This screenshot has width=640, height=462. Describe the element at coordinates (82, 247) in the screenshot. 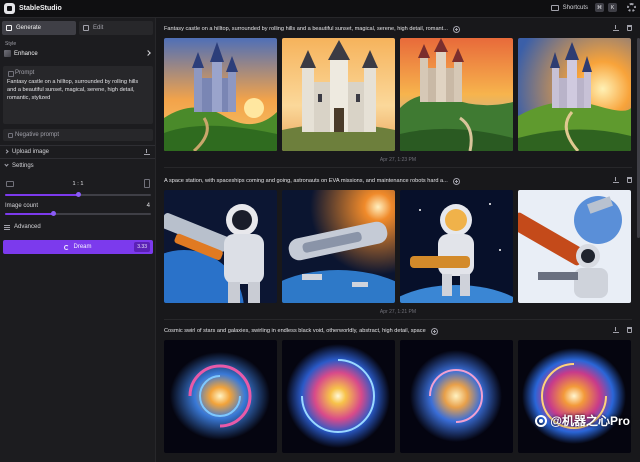

I see `dream-label: Dream` at that location.